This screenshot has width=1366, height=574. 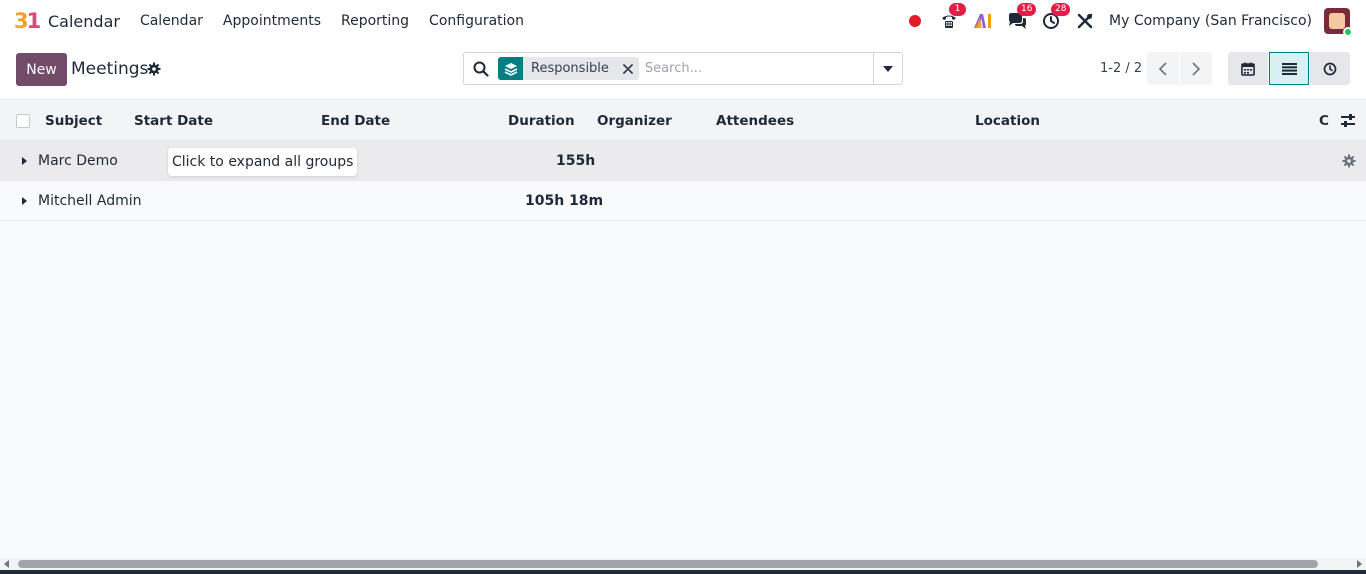 I want to click on menu-reporting: Reporting, so click(x=375, y=21).